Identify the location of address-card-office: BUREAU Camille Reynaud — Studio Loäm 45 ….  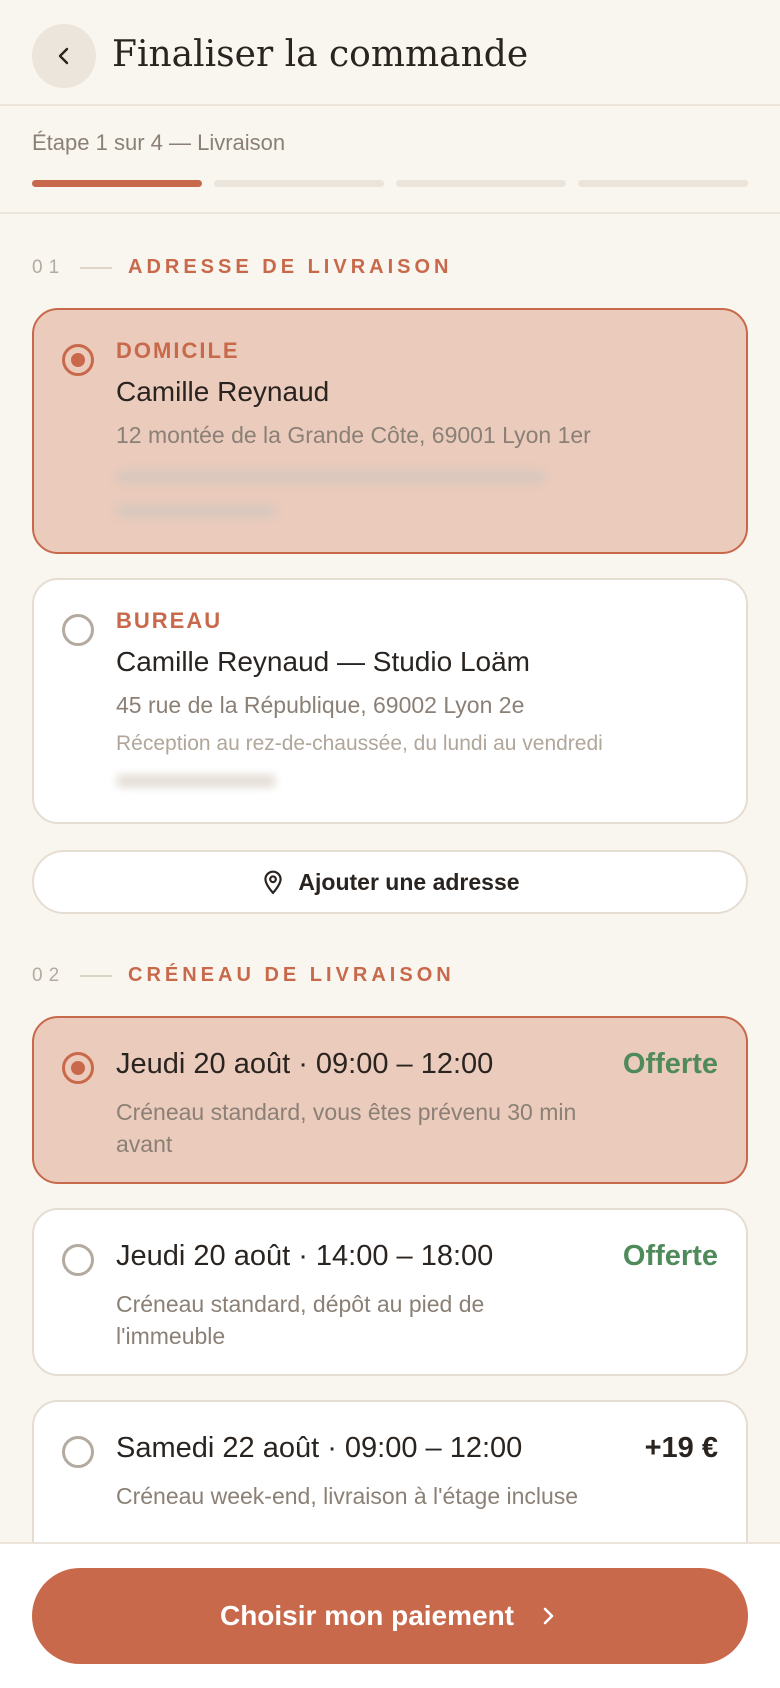
(390, 701).